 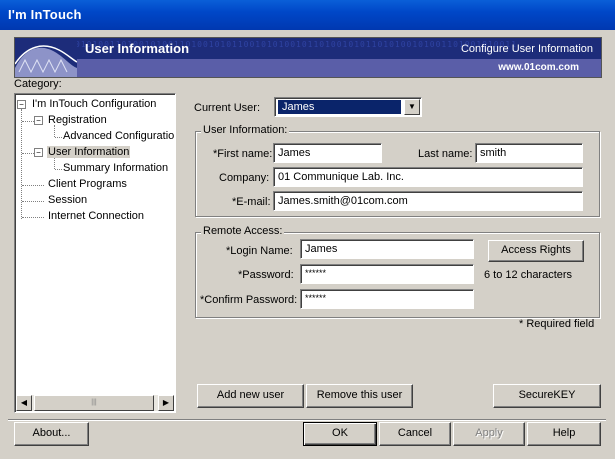 What do you see at coordinates (115, 168) in the screenshot?
I see `tree-item-summary-information: Summary Information` at bounding box center [115, 168].